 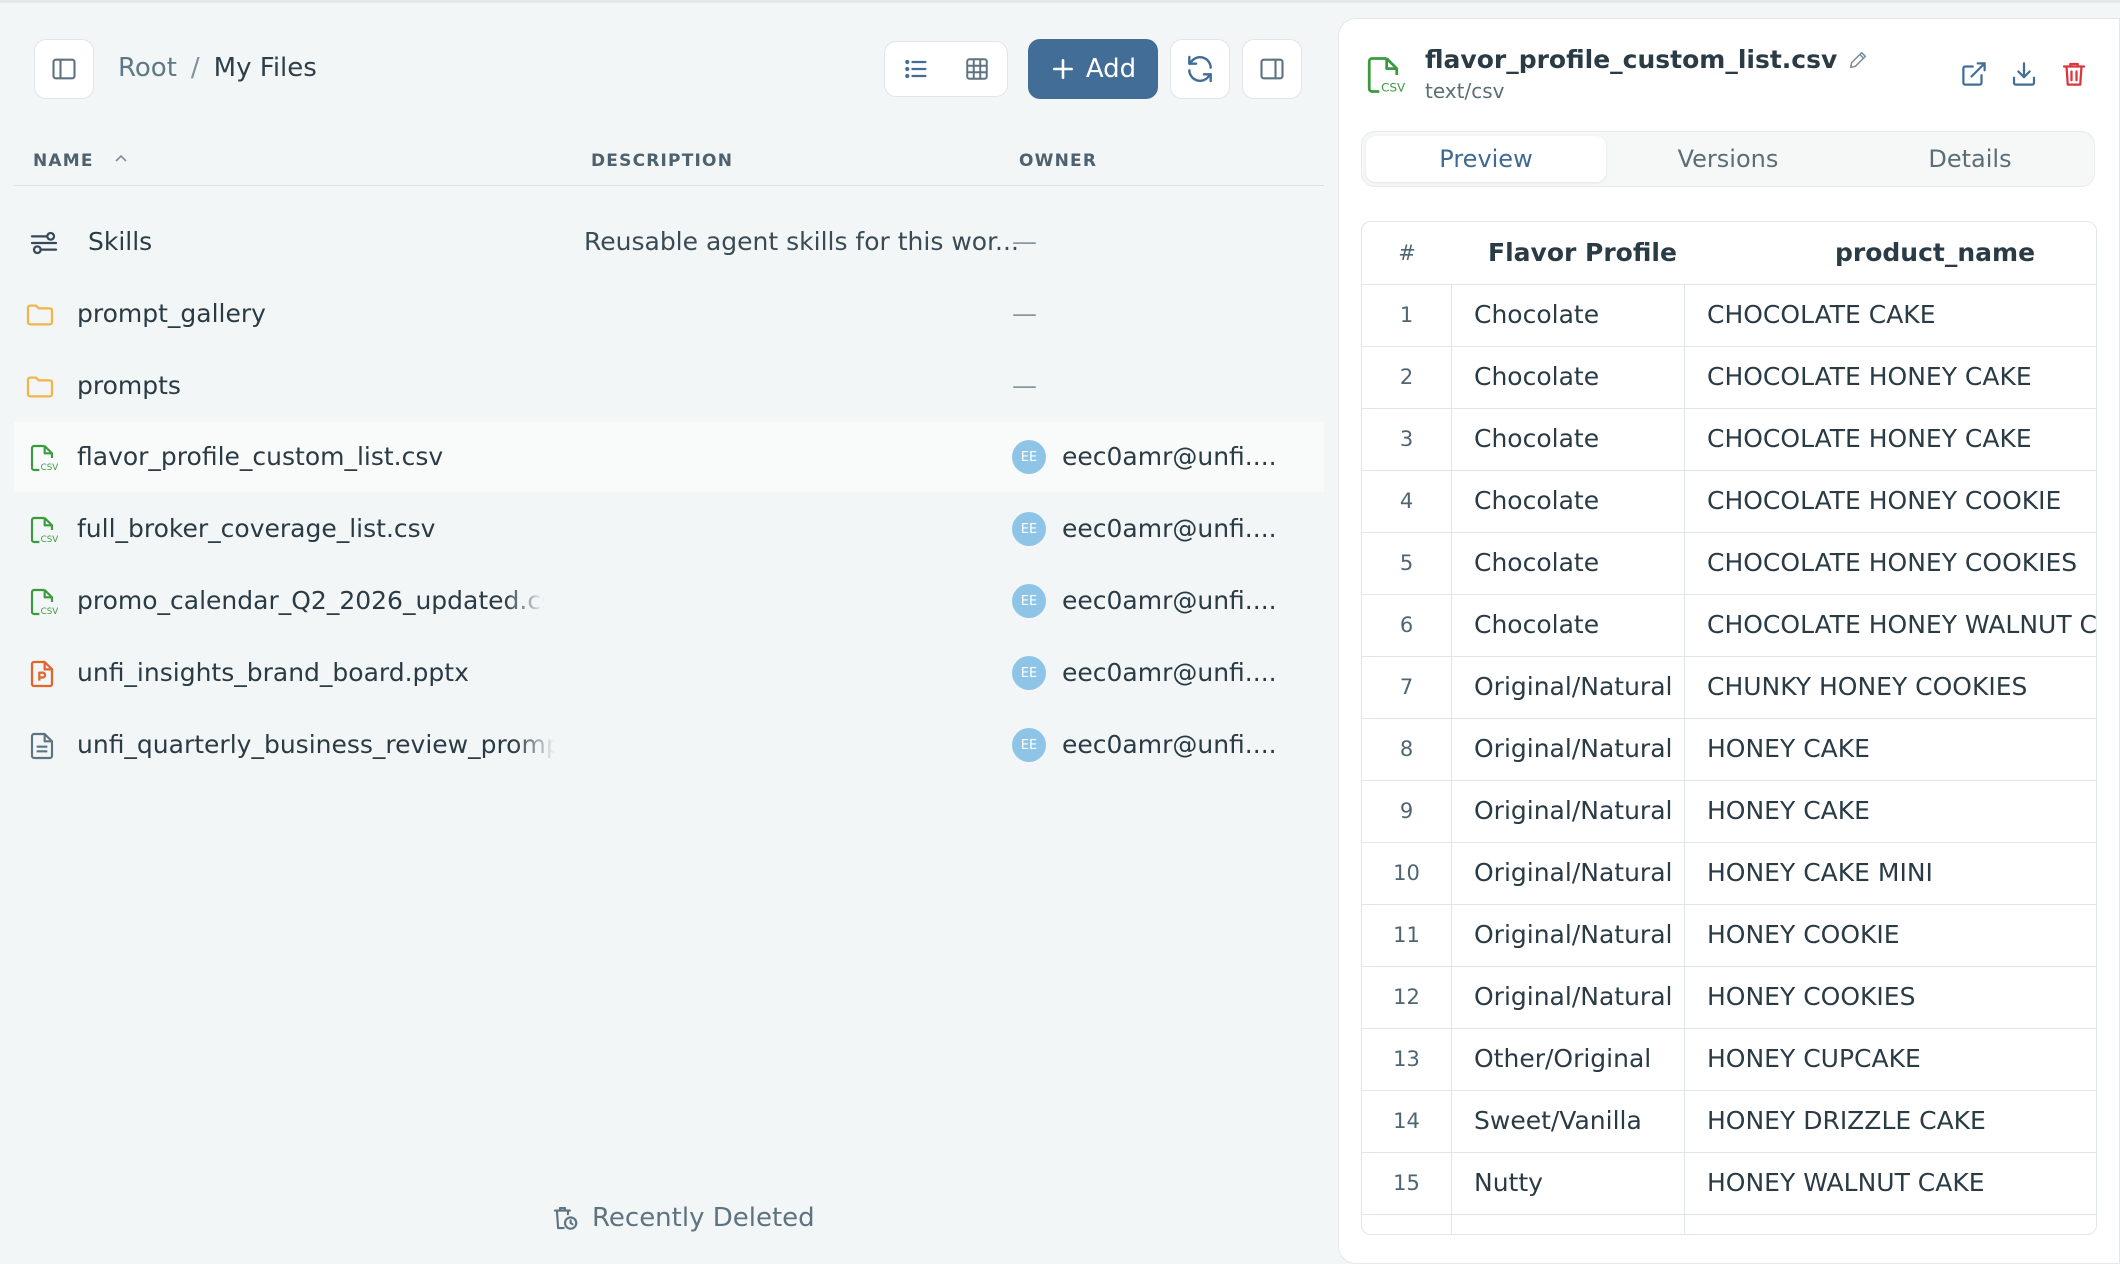 What do you see at coordinates (1407, 997) in the screenshot?
I see `table-cell: 12` at bounding box center [1407, 997].